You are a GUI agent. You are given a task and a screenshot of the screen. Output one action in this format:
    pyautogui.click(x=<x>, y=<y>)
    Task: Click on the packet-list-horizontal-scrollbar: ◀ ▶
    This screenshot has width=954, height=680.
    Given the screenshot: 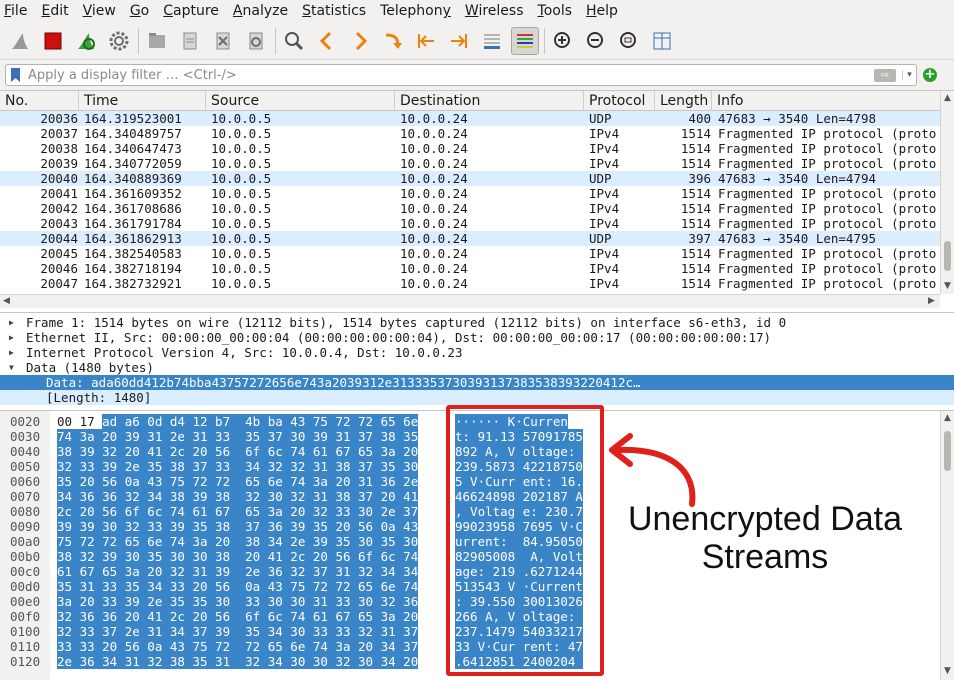 What is the action you would take?
    pyautogui.click(x=470, y=301)
    